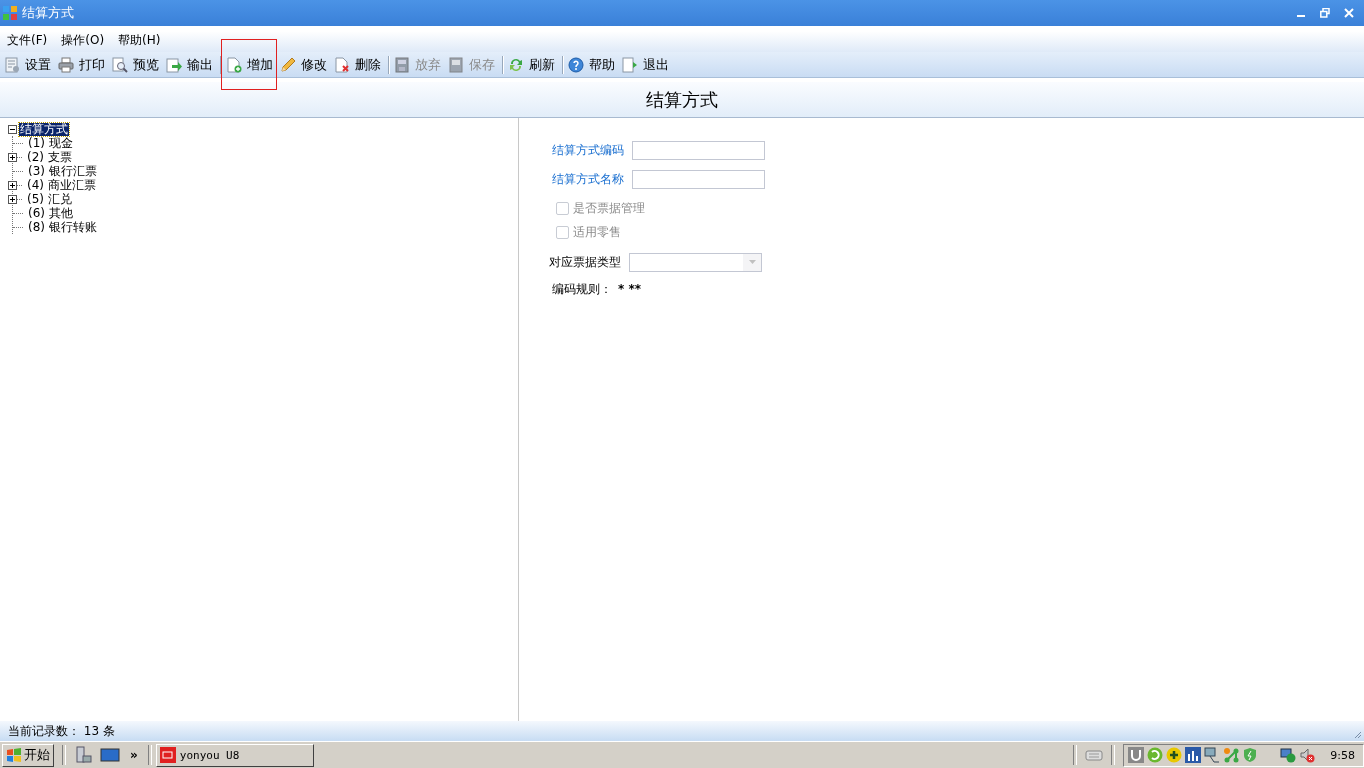  I want to click on more-button: », so click(134, 755).